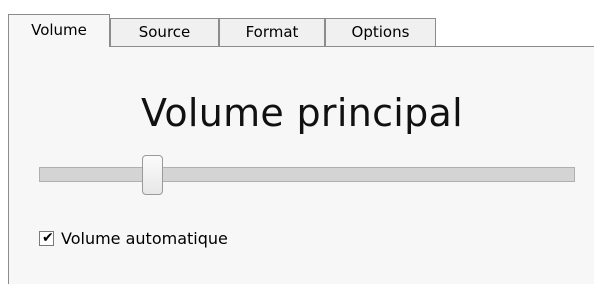 This screenshot has height=284, width=594. Describe the element at coordinates (164, 32) in the screenshot. I see `tab-source: Source` at that location.